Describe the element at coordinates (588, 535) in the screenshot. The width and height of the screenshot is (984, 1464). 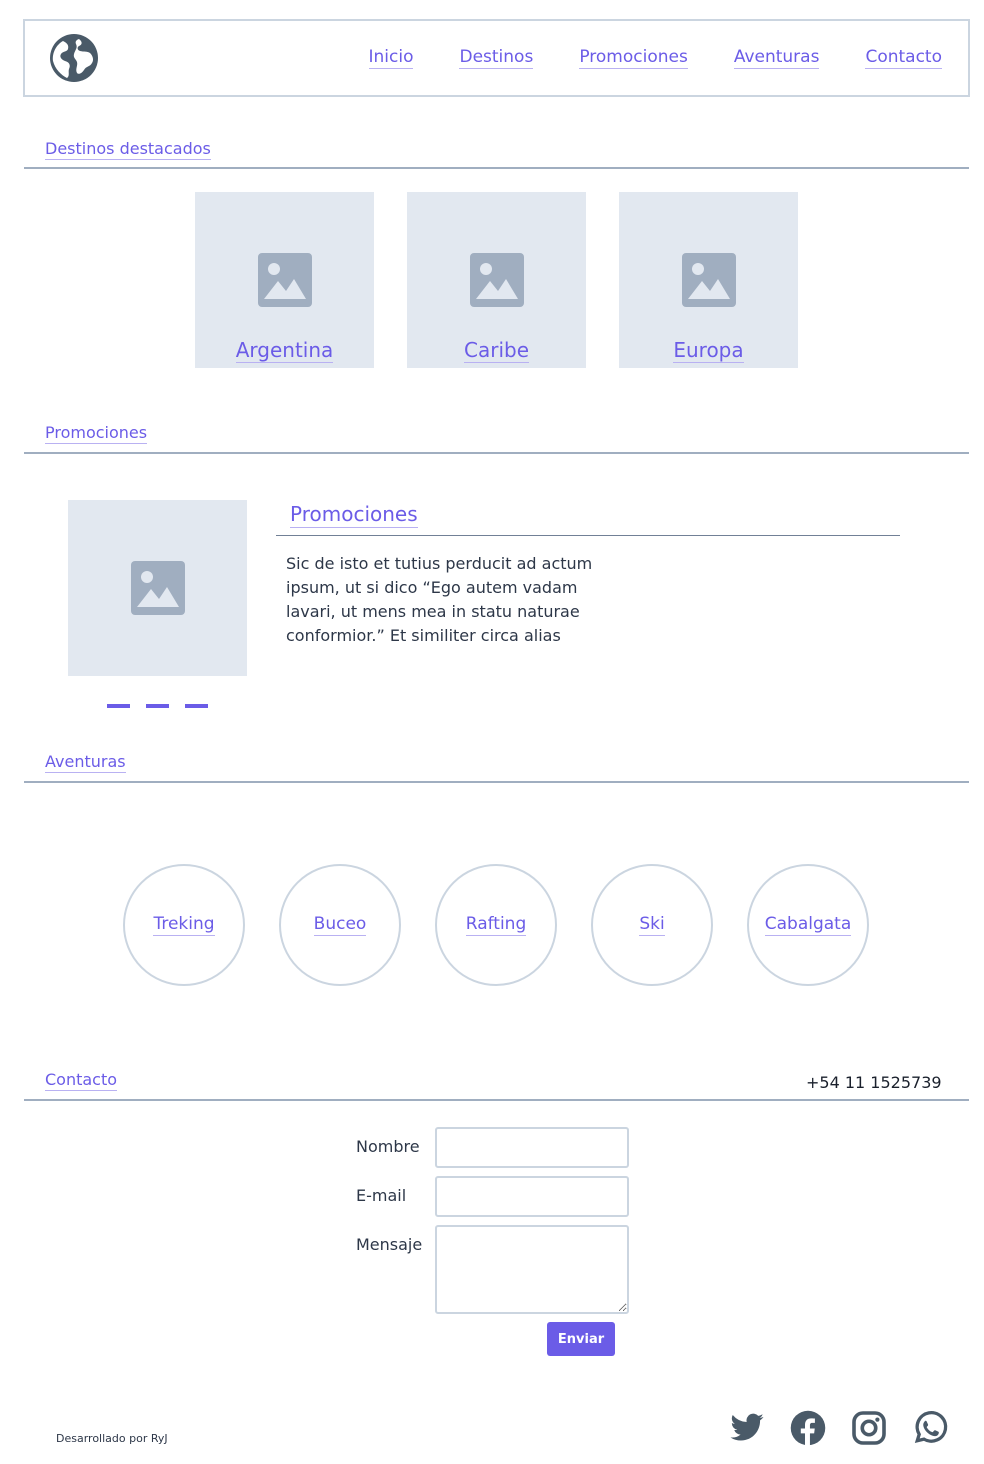
I see `promo-divider` at that location.